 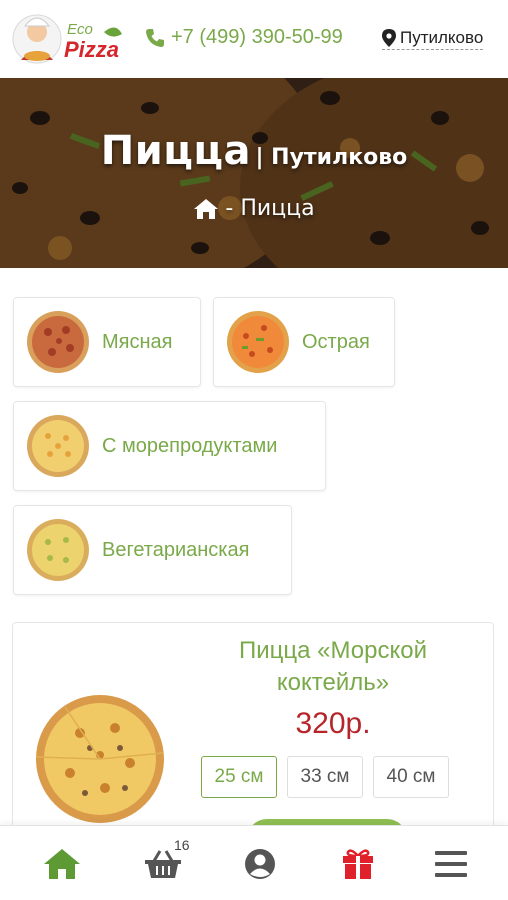 I want to click on phone-icon, so click(x=155, y=37).